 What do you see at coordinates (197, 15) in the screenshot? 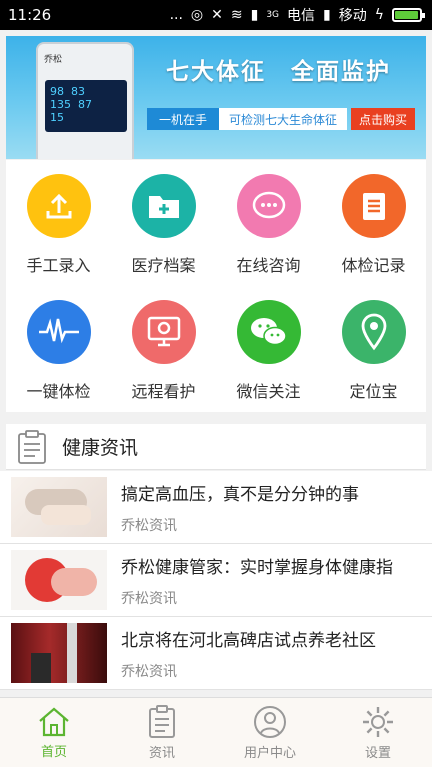
I see `alarm-icon: ◎` at bounding box center [197, 15].